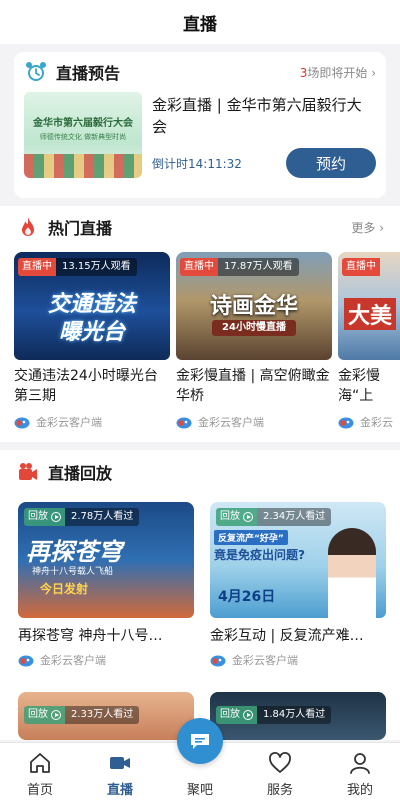 This screenshot has width=400, height=806. I want to click on reserve-button: 预约, so click(331, 163).